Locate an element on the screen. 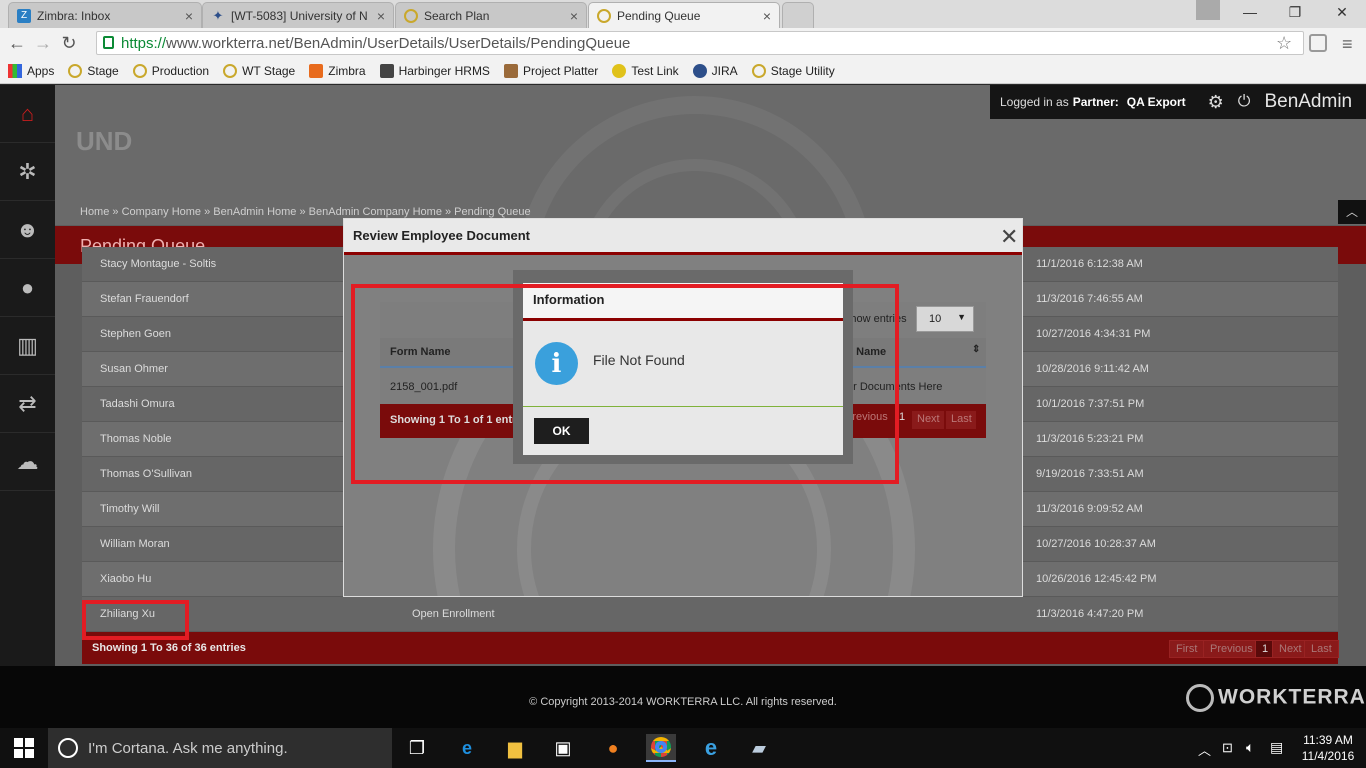  employee-name-cell: Susan Ohmer is located at coordinates (134, 369).